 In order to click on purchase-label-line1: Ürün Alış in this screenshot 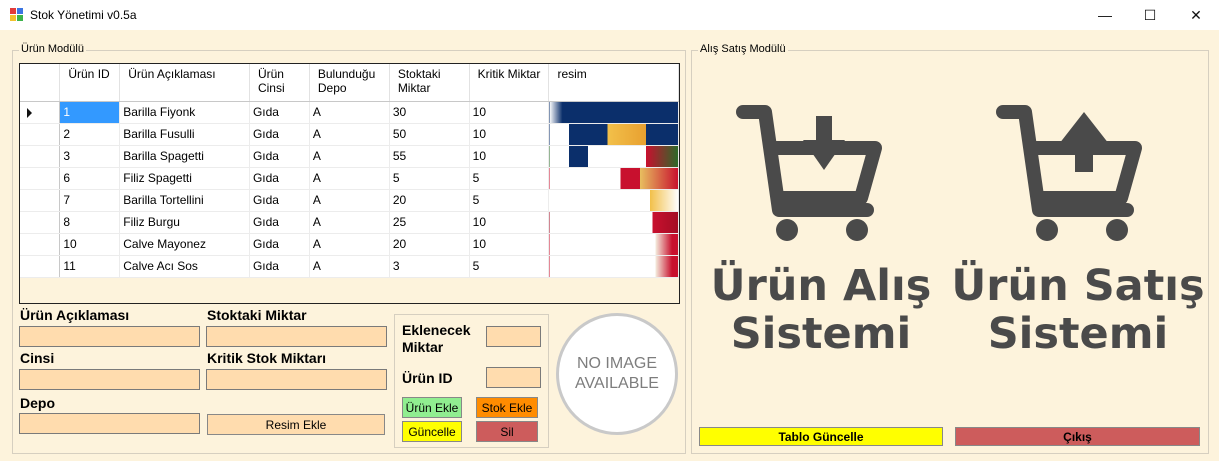, I will do `click(821, 286)`.